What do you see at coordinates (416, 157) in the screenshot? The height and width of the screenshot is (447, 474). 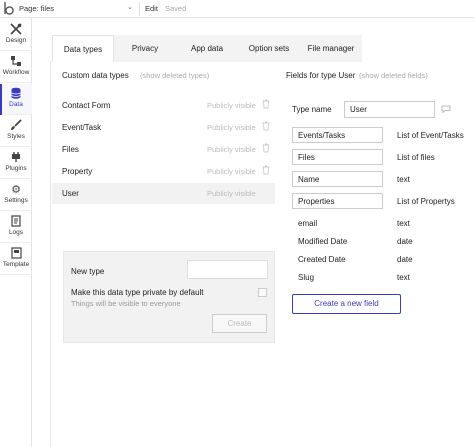 I see `field-type-label: List of files` at bounding box center [416, 157].